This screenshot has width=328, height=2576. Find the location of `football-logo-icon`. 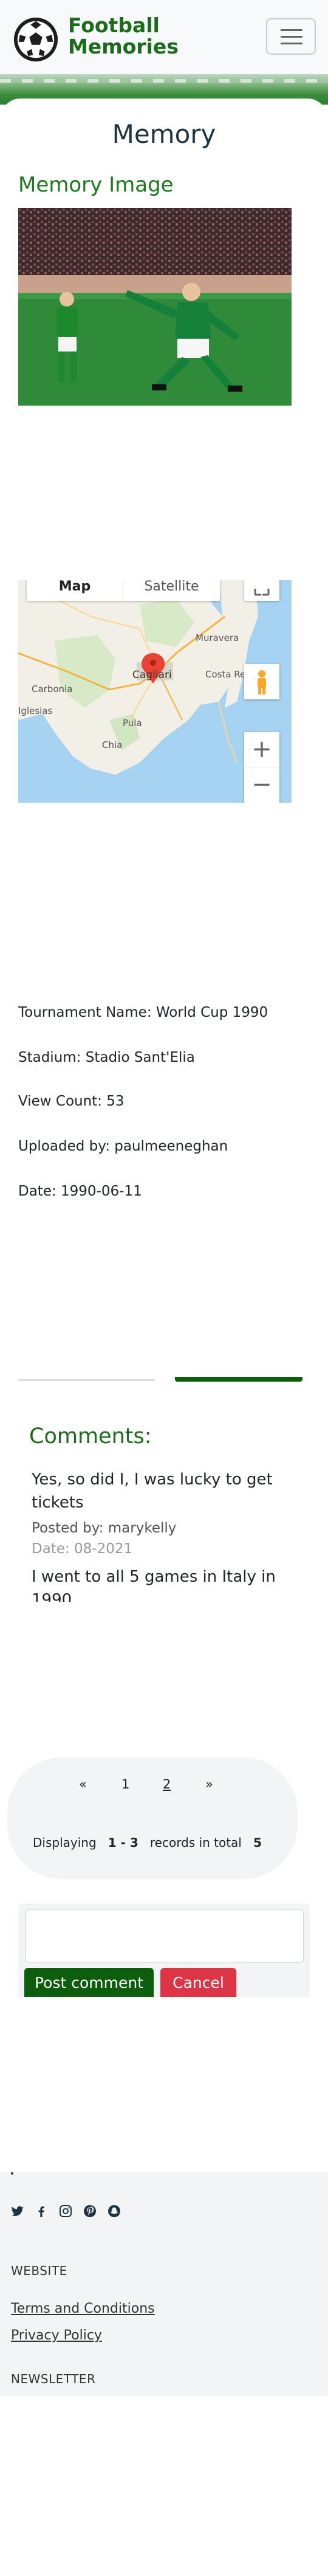

football-logo-icon is located at coordinates (36, 39).